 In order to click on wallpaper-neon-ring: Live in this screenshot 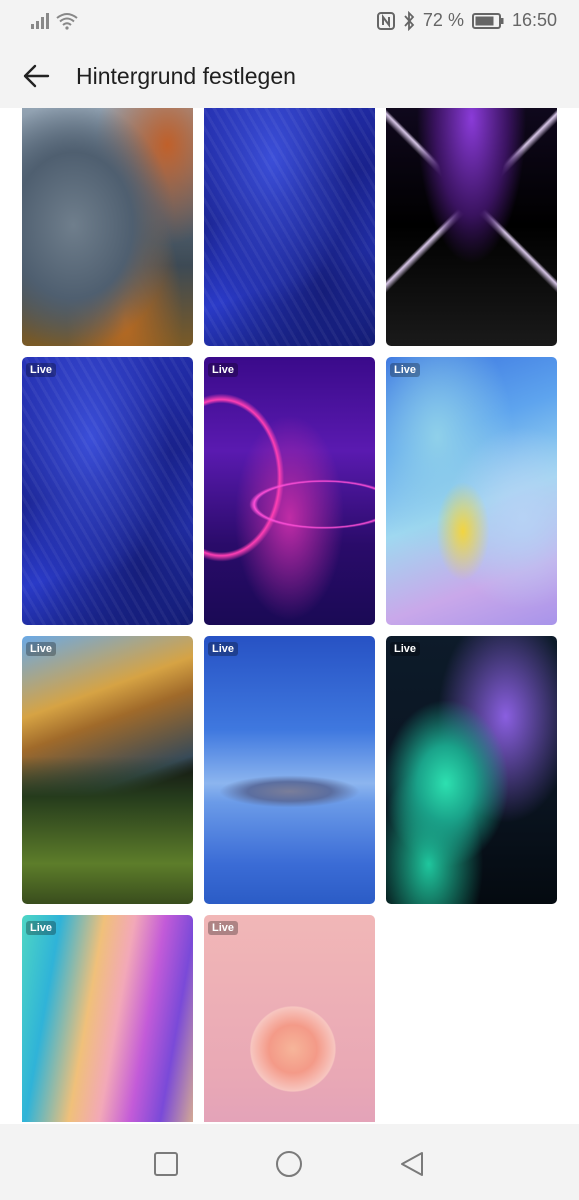, I will do `click(289, 491)`.